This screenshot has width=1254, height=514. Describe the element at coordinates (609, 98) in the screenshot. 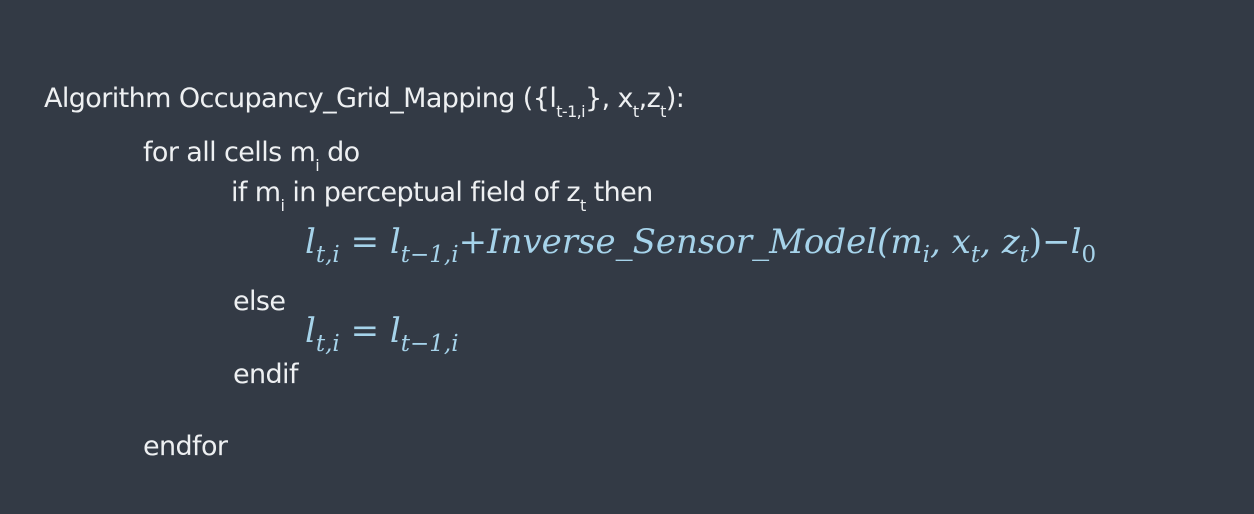

I see `header-text: }, x` at that location.